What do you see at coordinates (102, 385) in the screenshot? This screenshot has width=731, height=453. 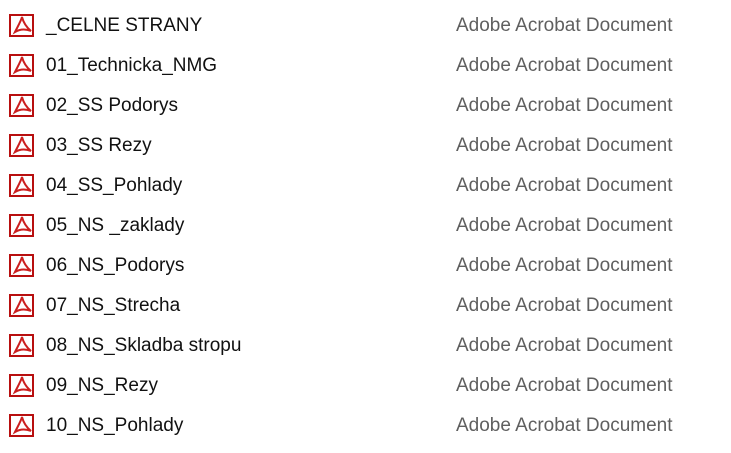 I see `file-name: 09_NS_Rezy` at bounding box center [102, 385].